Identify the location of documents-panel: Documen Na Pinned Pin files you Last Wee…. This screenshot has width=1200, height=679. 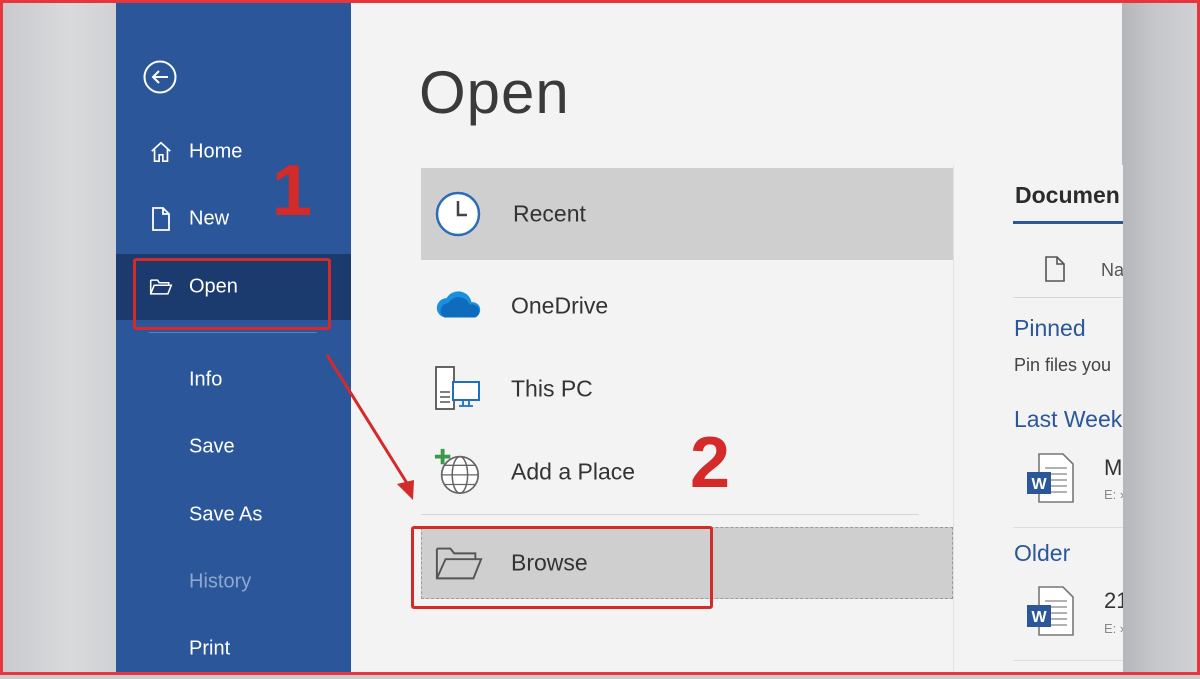
(1038, 420).